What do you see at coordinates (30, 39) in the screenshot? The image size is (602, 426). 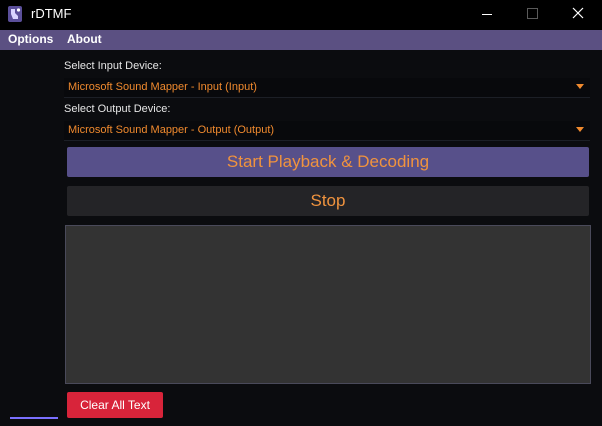 I see `menu-options: Options` at bounding box center [30, 39].